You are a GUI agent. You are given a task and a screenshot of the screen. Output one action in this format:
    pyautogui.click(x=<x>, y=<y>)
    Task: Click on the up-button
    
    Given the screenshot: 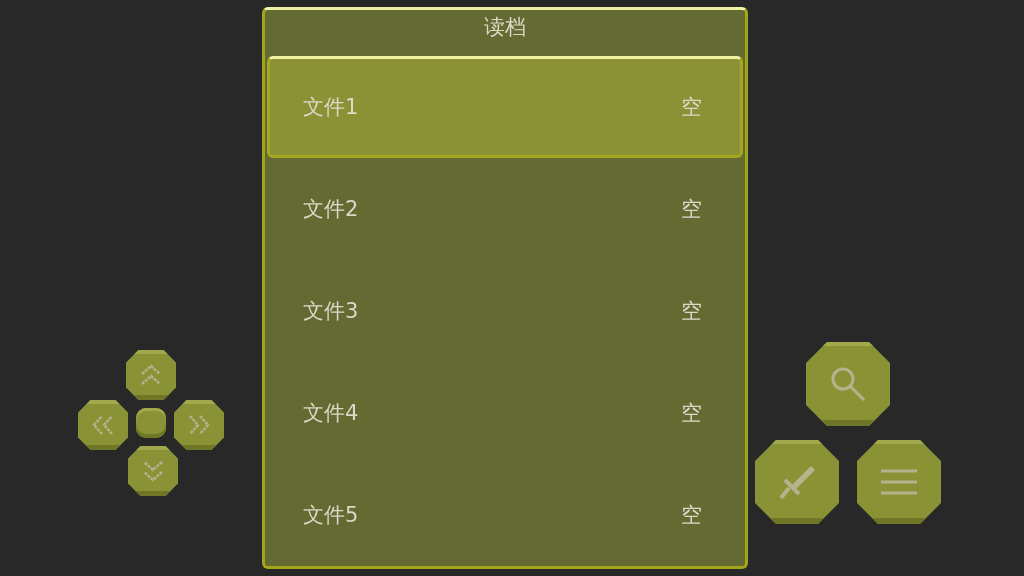 What is the action you would take?
    pyautogui.click(x=151, y=375)
    